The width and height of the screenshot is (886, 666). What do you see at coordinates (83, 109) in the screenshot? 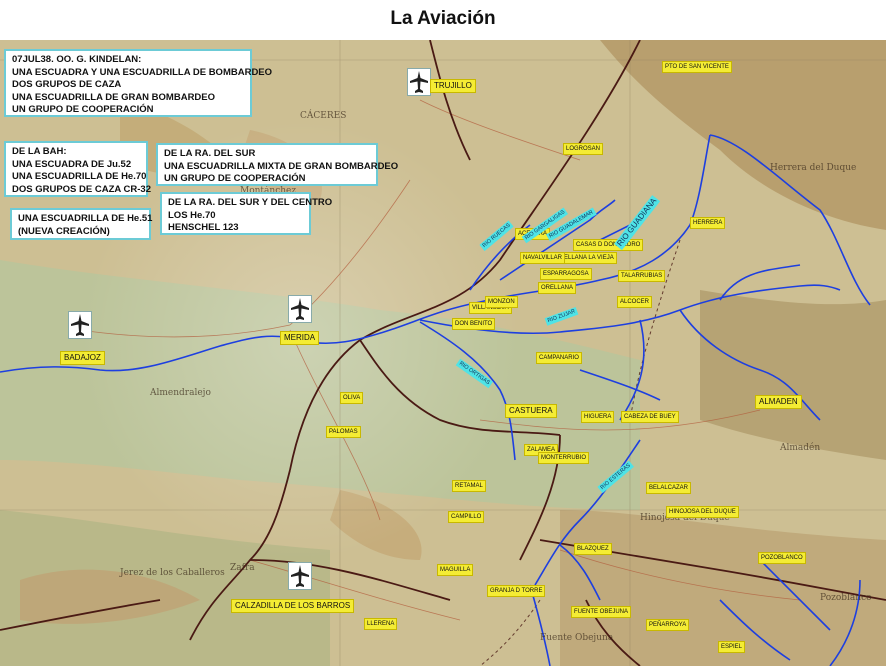
I see `kindelan-line: UN GRUPO DE COOPERACIÓN` at bounding box center [83, 109].